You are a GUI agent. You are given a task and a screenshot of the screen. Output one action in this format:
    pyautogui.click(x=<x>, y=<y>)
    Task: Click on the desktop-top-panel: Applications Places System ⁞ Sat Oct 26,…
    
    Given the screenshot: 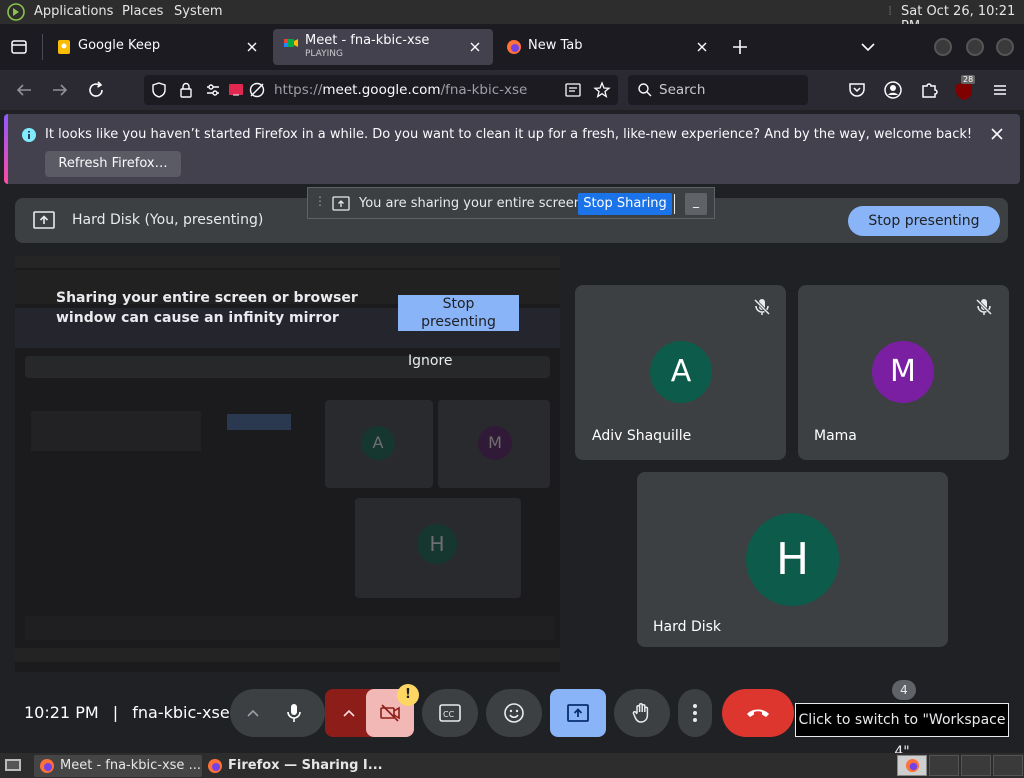 What is the action you would take?
    pyautogui.click(x=512, y=17)
    